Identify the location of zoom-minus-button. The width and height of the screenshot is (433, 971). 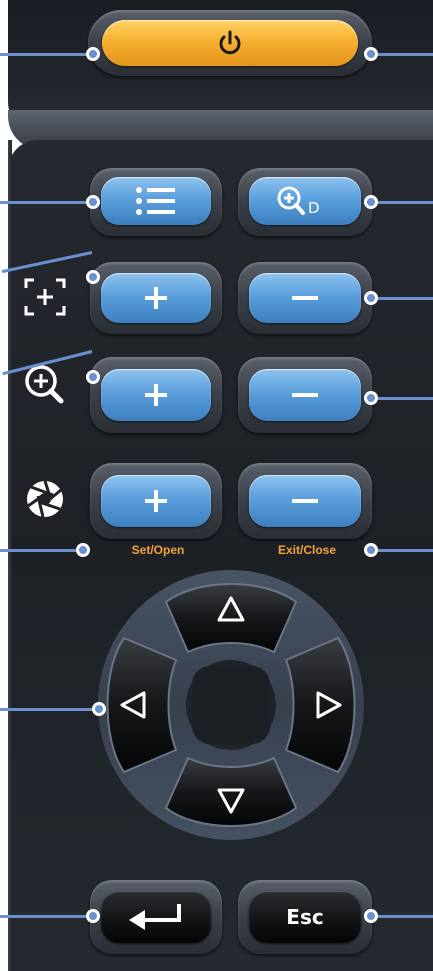
(305, 395).